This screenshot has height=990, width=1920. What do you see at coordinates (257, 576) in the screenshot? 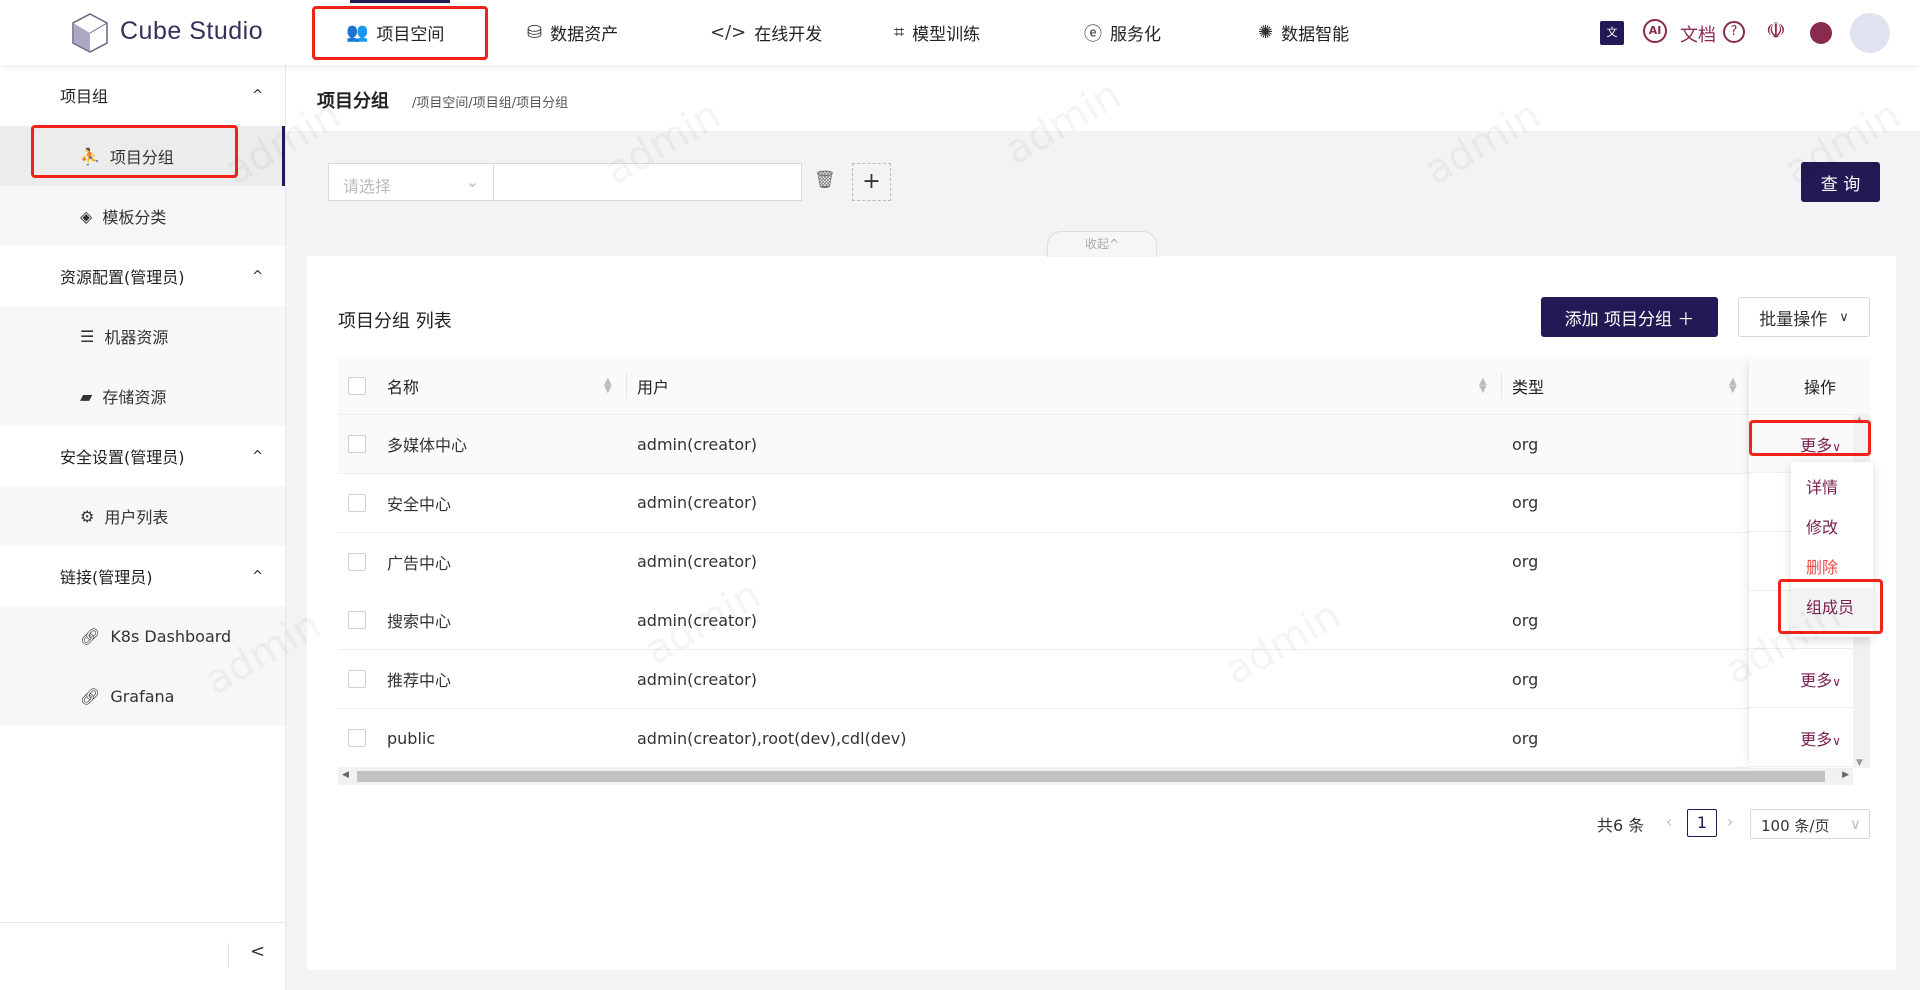
I see `chevron-up-icon: ^` at bounding box center [257, 576].